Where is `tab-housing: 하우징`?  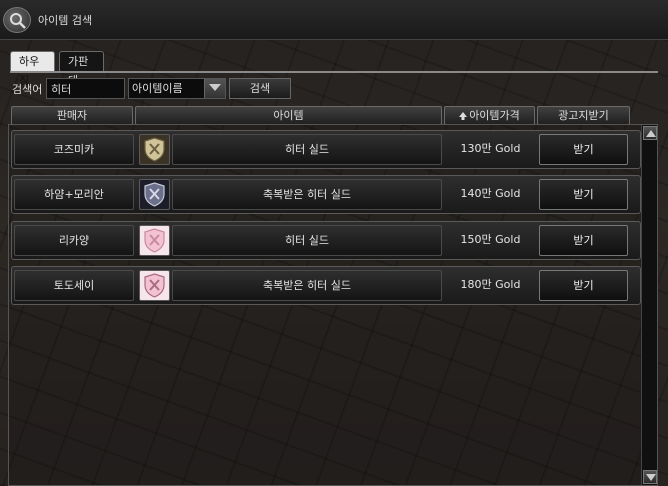 tab-housing: 하우징 is located at coordinates (32, 69).